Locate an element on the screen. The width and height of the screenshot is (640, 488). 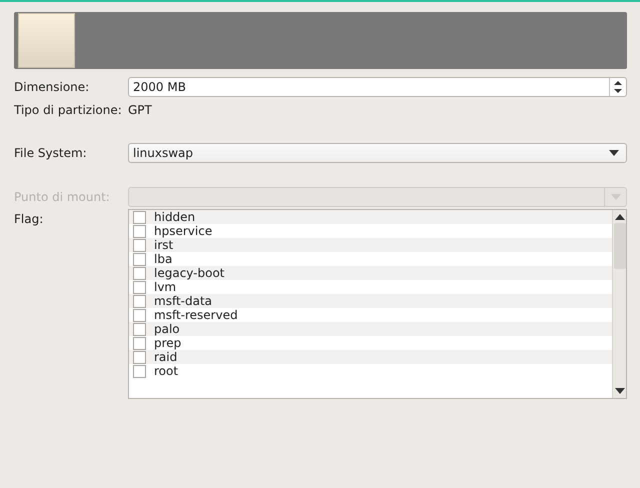
scrollbar-thumb is located at coordinates (620, 246).